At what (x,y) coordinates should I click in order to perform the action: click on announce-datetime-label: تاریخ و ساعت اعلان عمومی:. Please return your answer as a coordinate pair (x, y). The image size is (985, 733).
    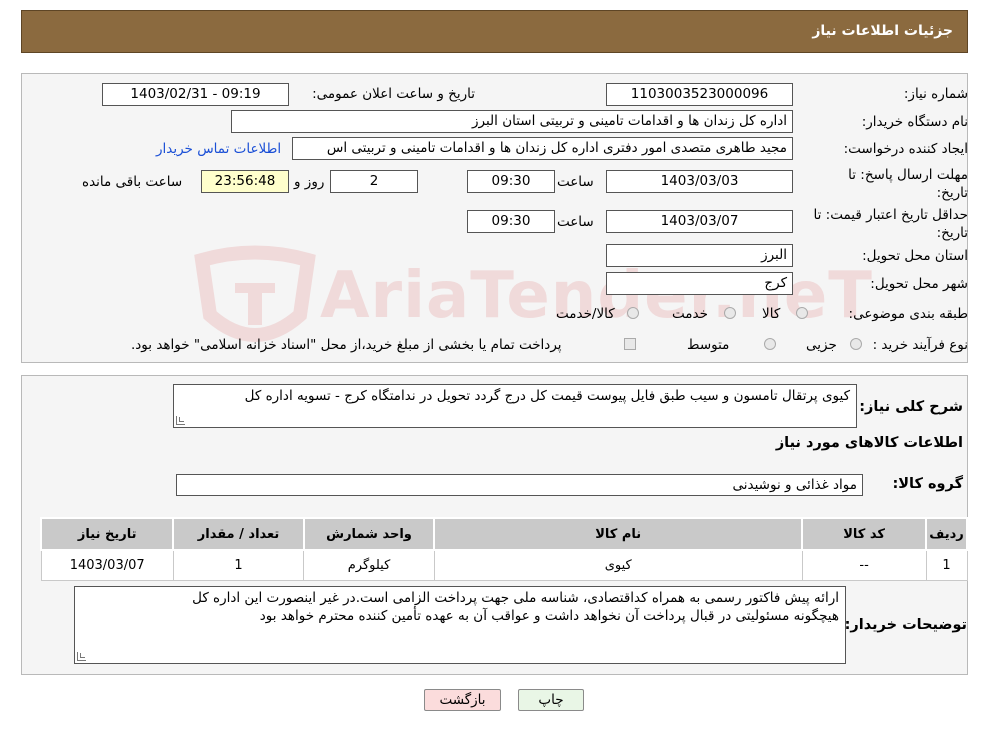
    Looking at the image, I should click on (393, 94).